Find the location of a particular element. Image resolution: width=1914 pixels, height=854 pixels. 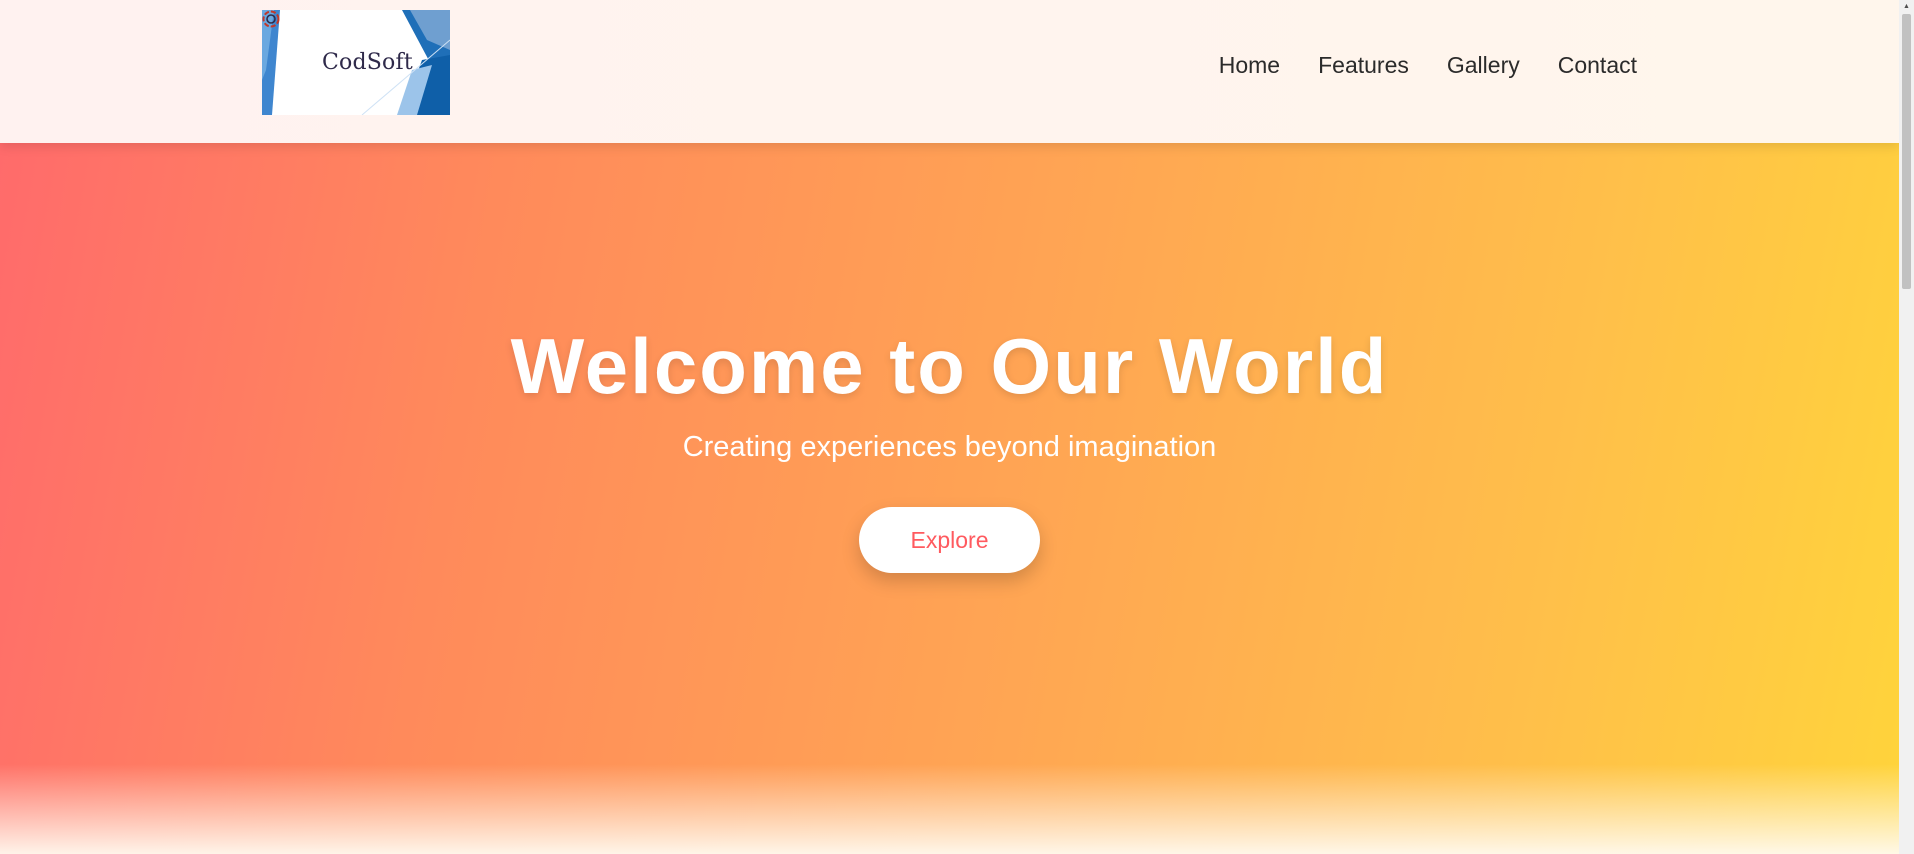

explore-button: Explore is located at coordinates (949, 540).